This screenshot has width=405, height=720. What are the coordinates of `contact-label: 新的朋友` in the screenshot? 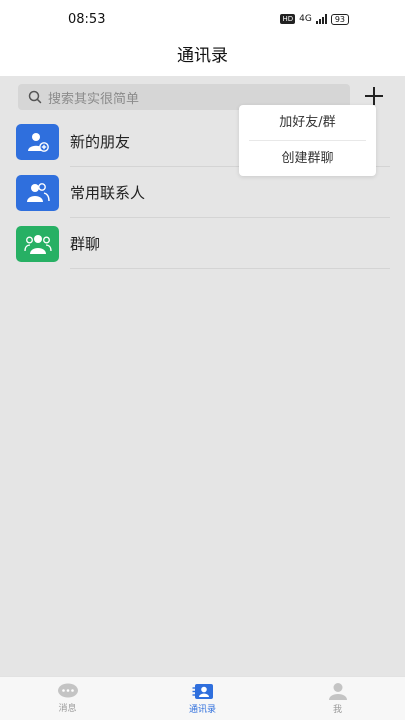 It's located at (100, 142).